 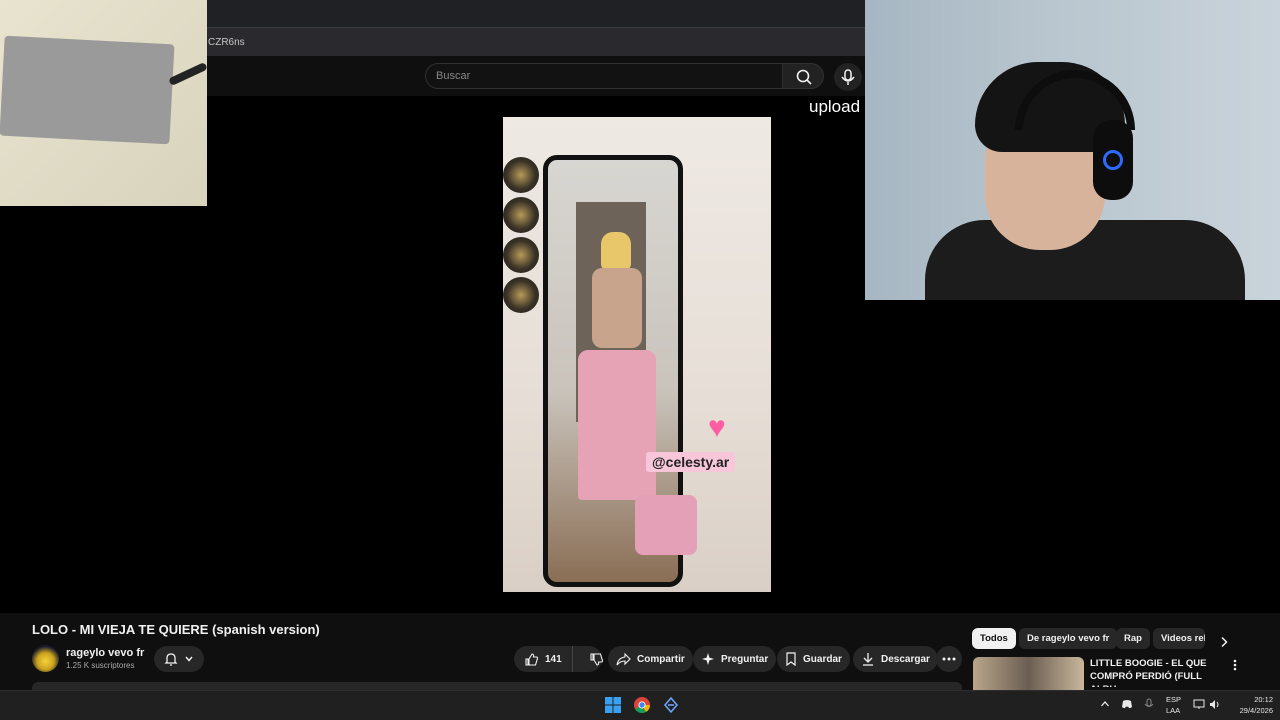 What do you see at coordinates (532, 659) in the screenshot?
I see `thumbs-up-icon` at bounding box center [532, 659].